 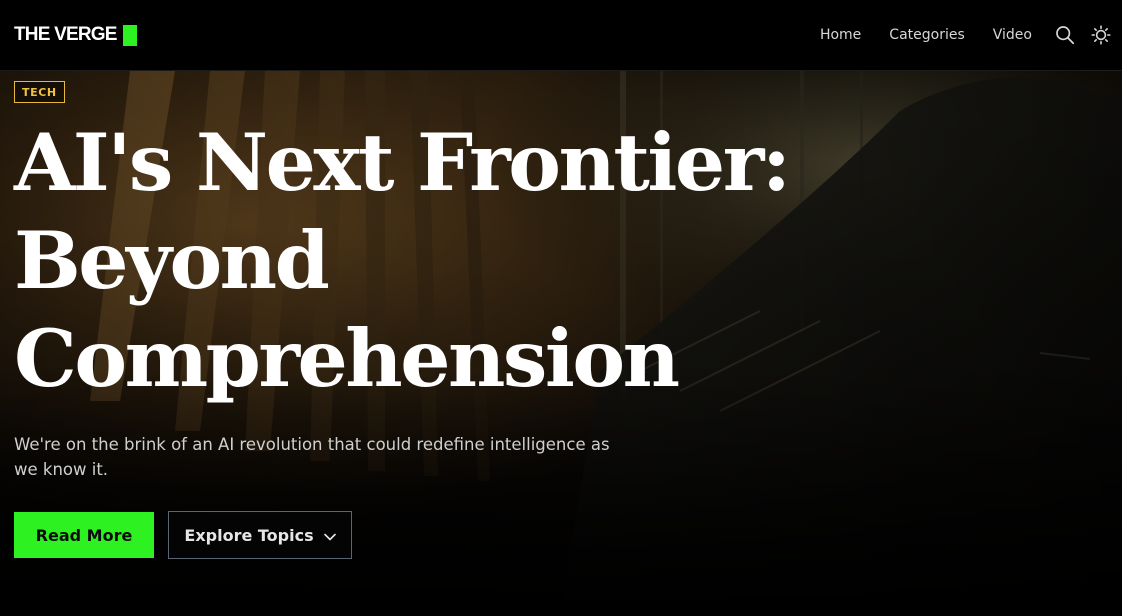 I want to click on logo-accent-block, so click(x=129, y=35).